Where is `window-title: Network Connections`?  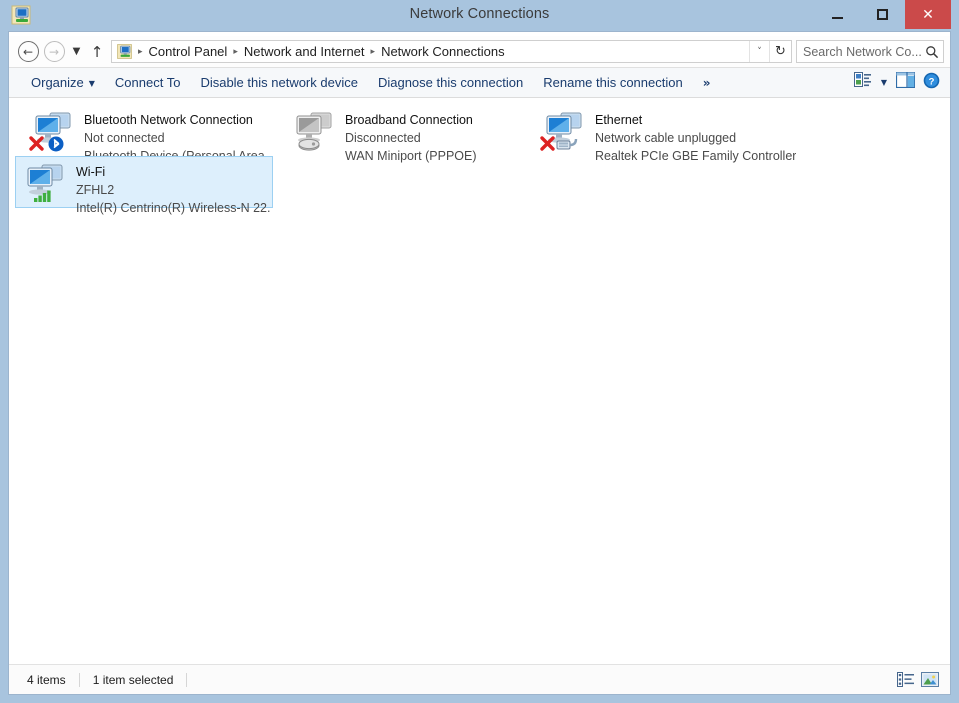
window-title: Network Connections is located at coordinates (479, 14).